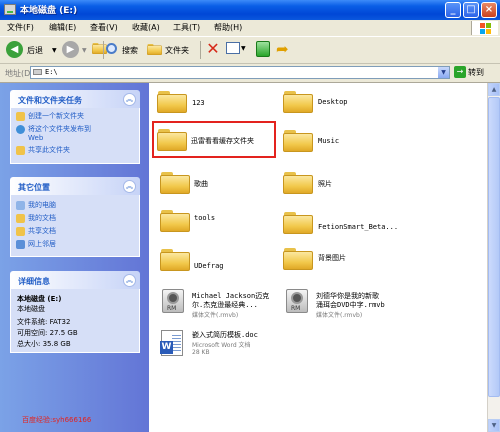  Describe the element at coordinates (51, 72) in the screenshot. I see `address-value: E:\` at that location.